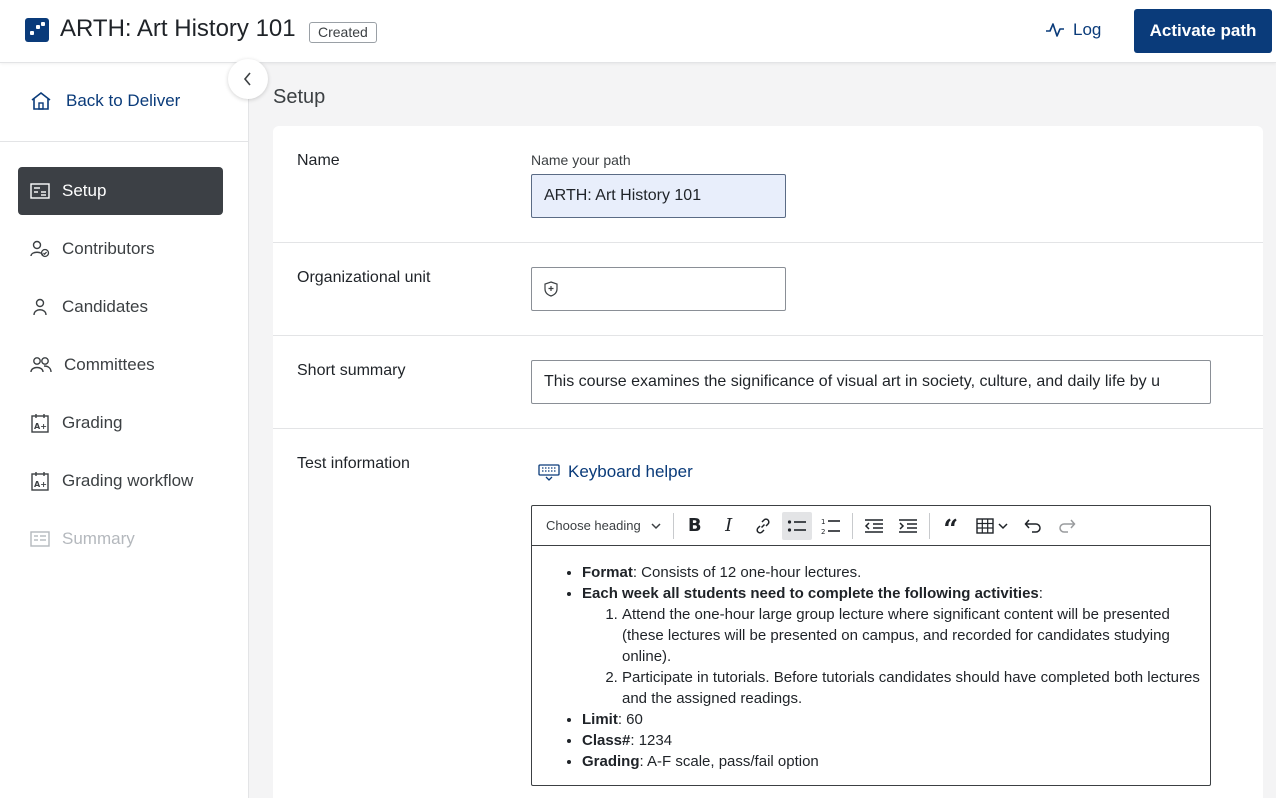  I want to click on numbered-list-button: 12, so click(831, 526).